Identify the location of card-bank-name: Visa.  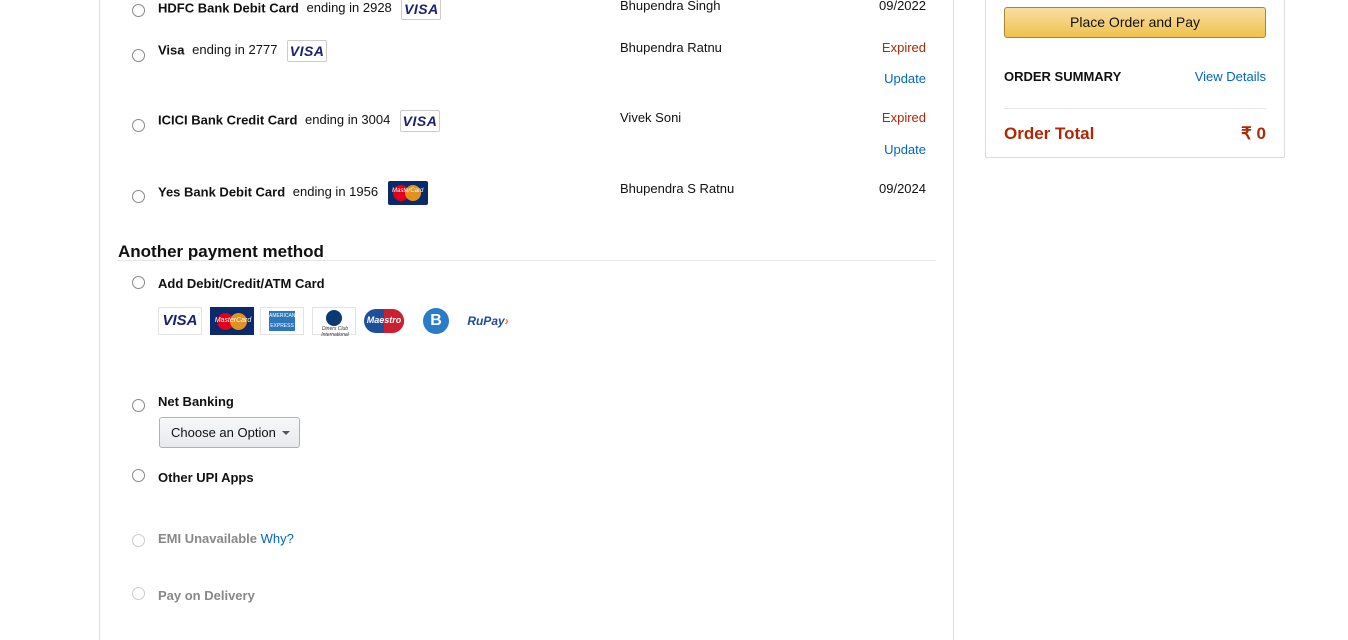
(171, 50).